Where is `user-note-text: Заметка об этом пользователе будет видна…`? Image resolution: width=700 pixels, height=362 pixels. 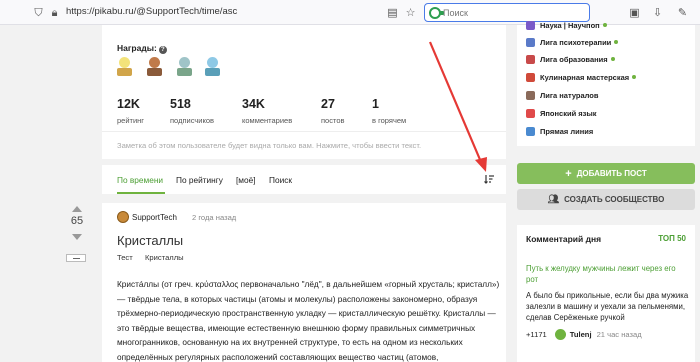 user-note-text: Заметка об этом пользователе будет видна… is located at coordinates (269, 145).